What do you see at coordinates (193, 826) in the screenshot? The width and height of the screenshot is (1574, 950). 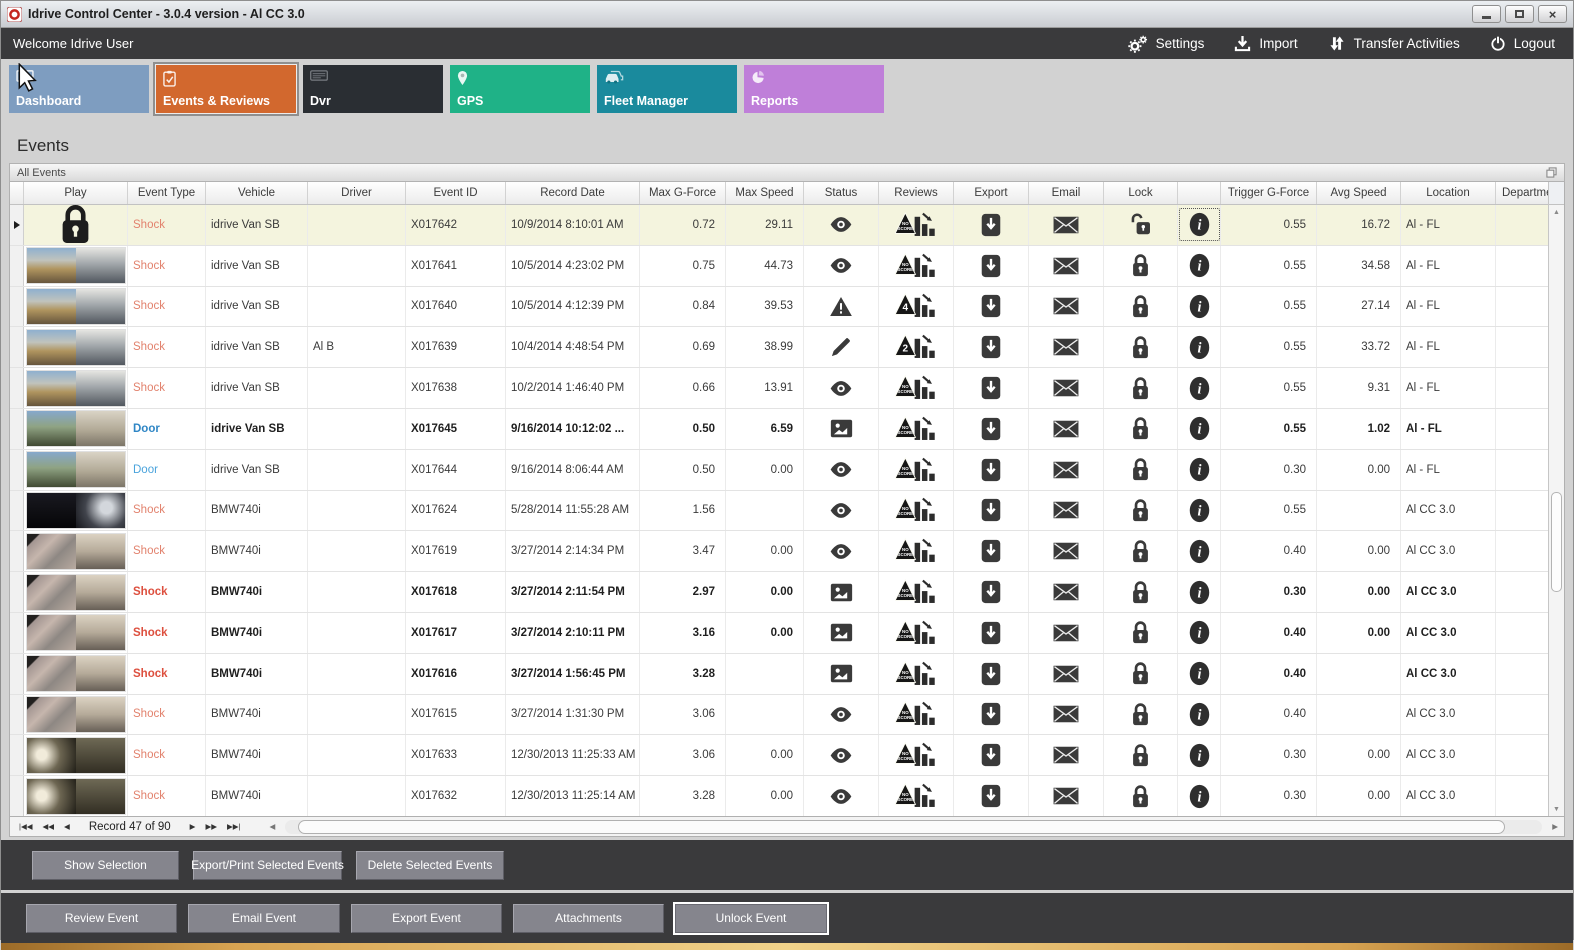 I see `next-record-button: ▶` at bounding box center [193, 826].